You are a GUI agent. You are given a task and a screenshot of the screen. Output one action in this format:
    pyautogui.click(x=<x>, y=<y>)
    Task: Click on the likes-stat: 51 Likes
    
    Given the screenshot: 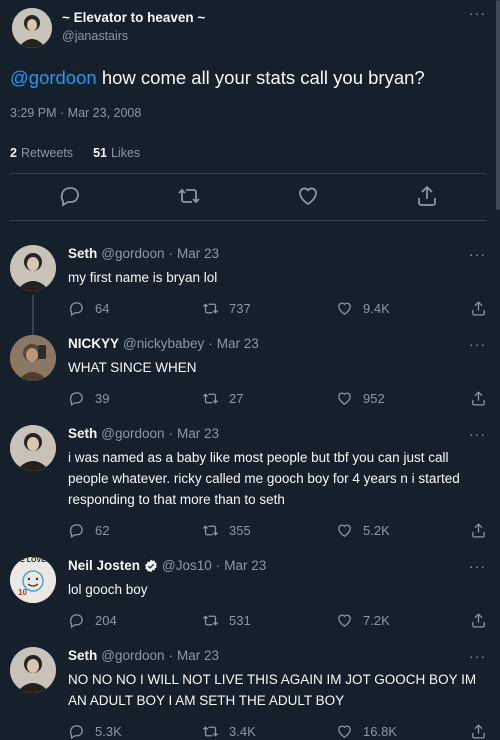 What is the action you would take?
    pyautogui.click(x=116, y=153)
    